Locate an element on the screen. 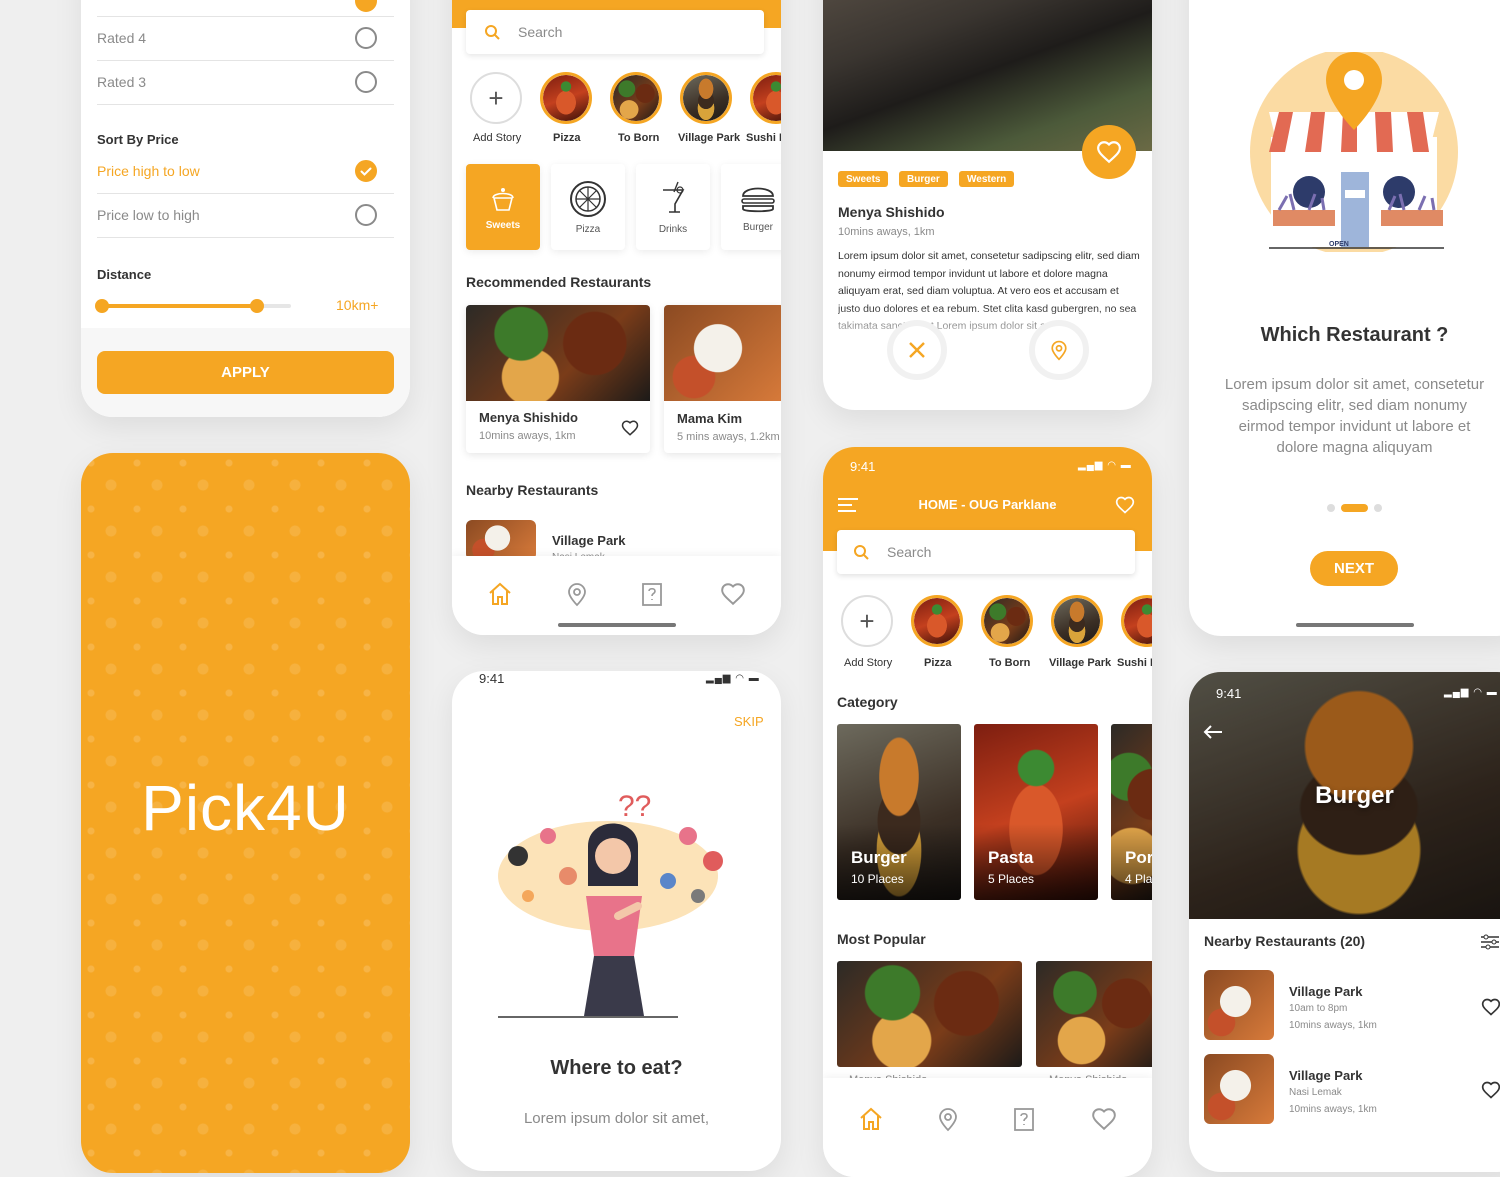  restaurant-card: Menya Shishido 10mins aways, 1km is located at coordinates (558, 379).